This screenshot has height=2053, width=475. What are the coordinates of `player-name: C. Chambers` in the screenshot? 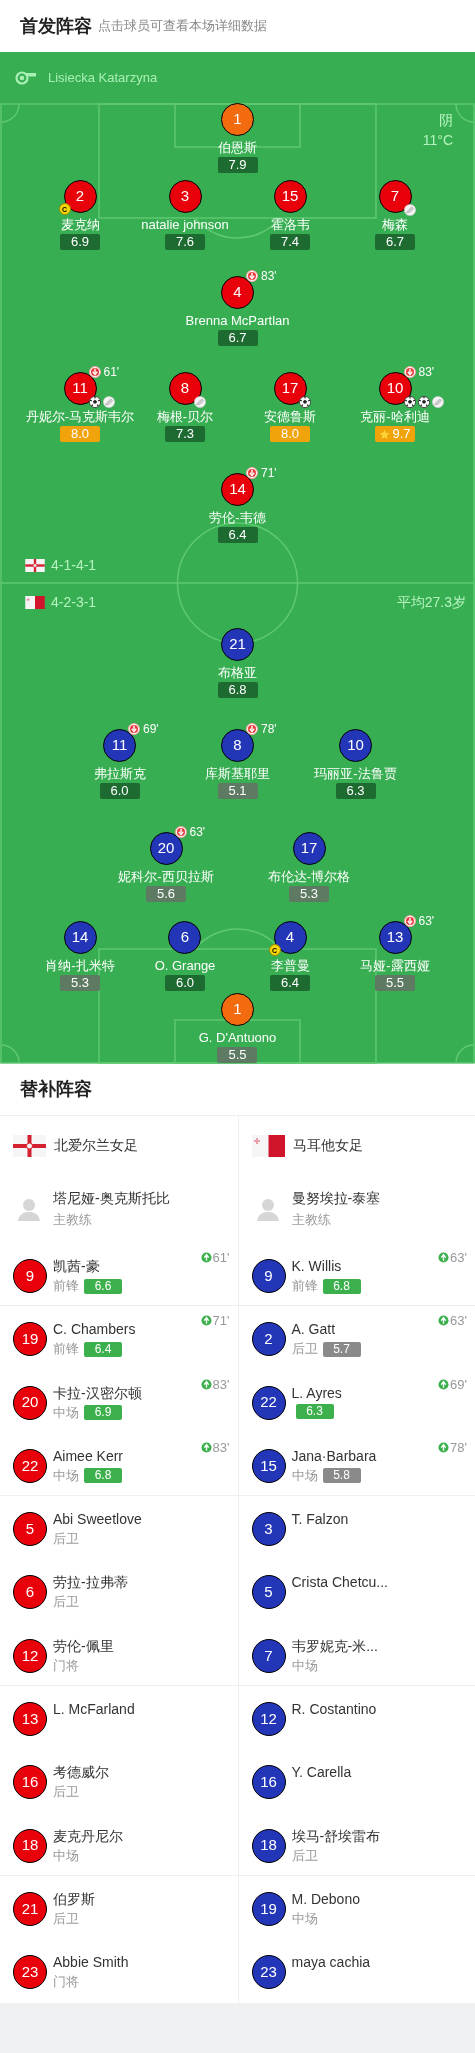 It's located at (94, 1330).